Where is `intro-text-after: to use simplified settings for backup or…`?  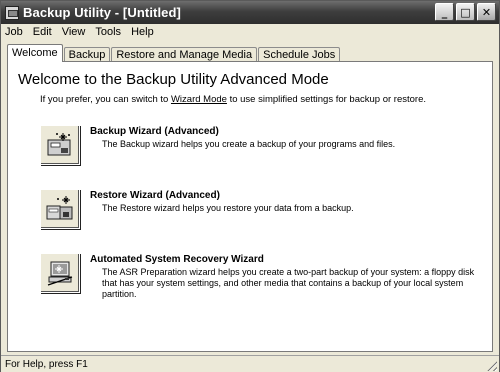
intro-text-after: to use simplified settings for backup or… is located at coordinates (326, 99).